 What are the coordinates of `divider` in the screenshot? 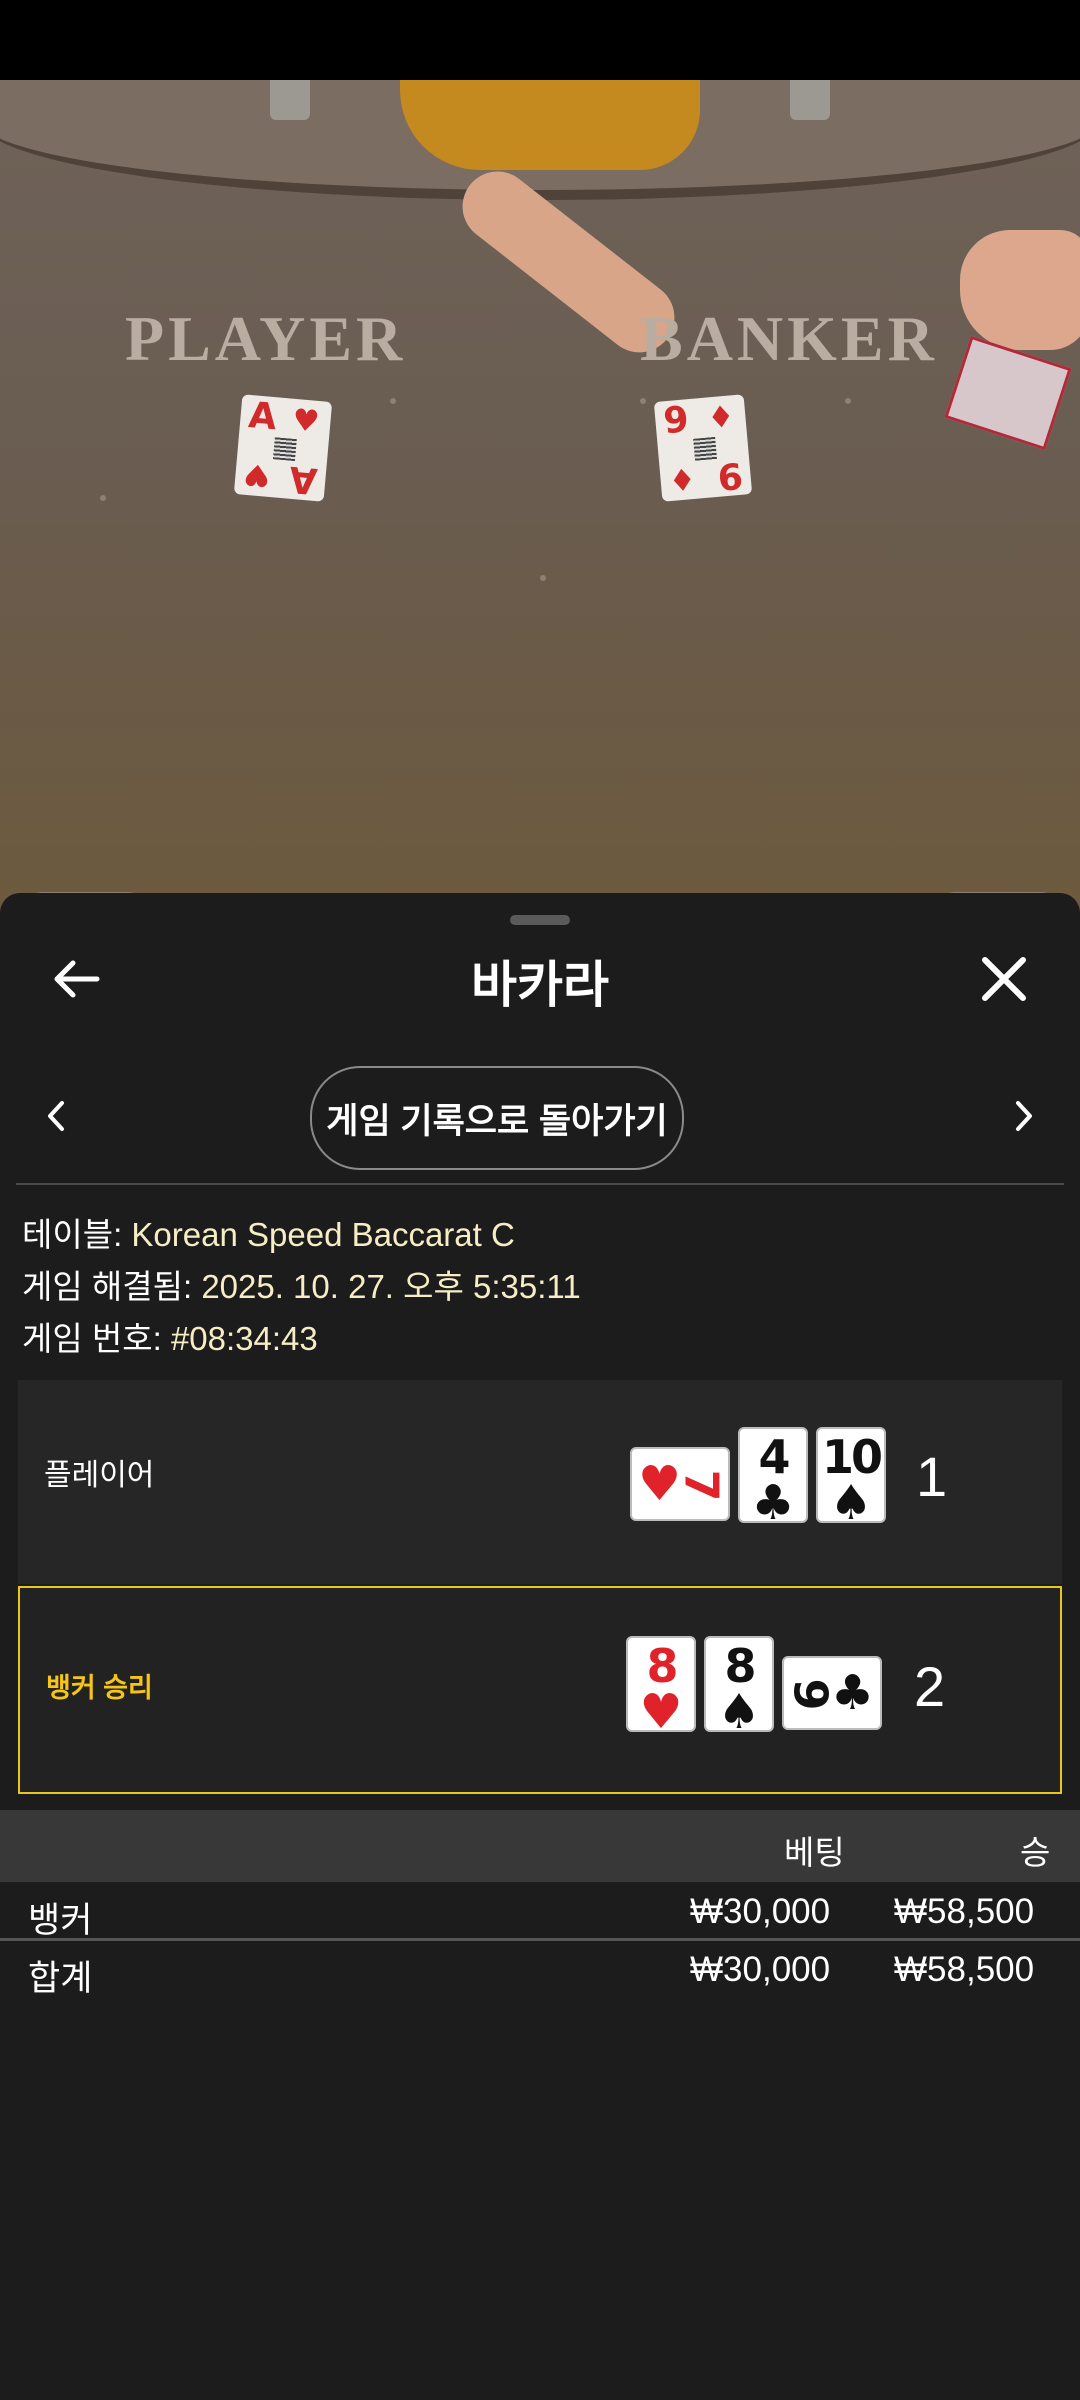 It's located at (540, 1184).